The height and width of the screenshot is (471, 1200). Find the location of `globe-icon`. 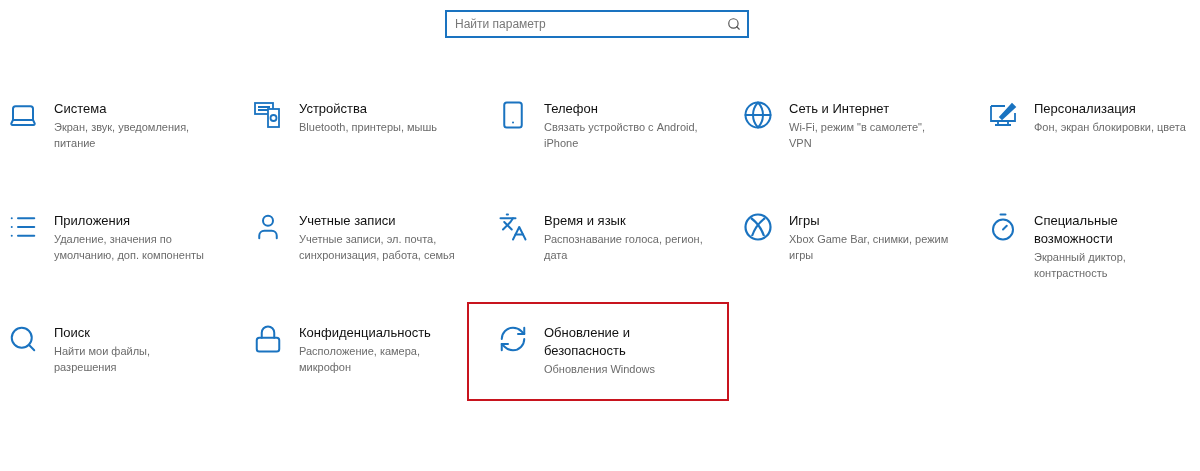

globe-icon is located at coordinates (758, 115).